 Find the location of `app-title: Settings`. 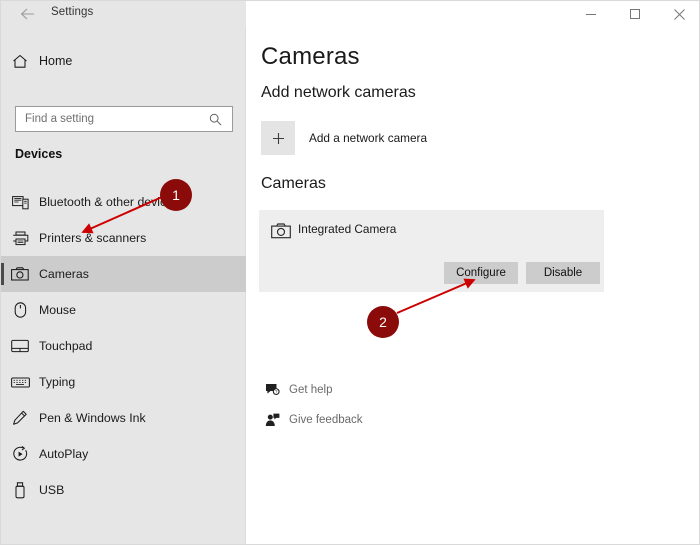

app-title: Settings is located at coordinates (72, 12).